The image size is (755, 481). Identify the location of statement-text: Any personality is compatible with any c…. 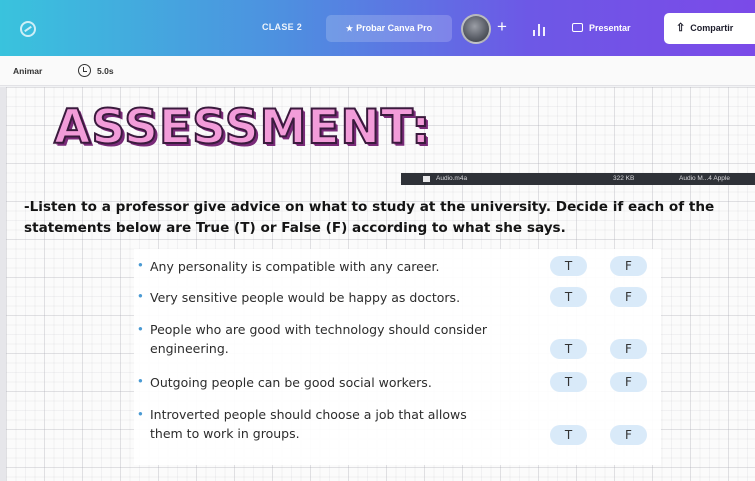
(345, 266).